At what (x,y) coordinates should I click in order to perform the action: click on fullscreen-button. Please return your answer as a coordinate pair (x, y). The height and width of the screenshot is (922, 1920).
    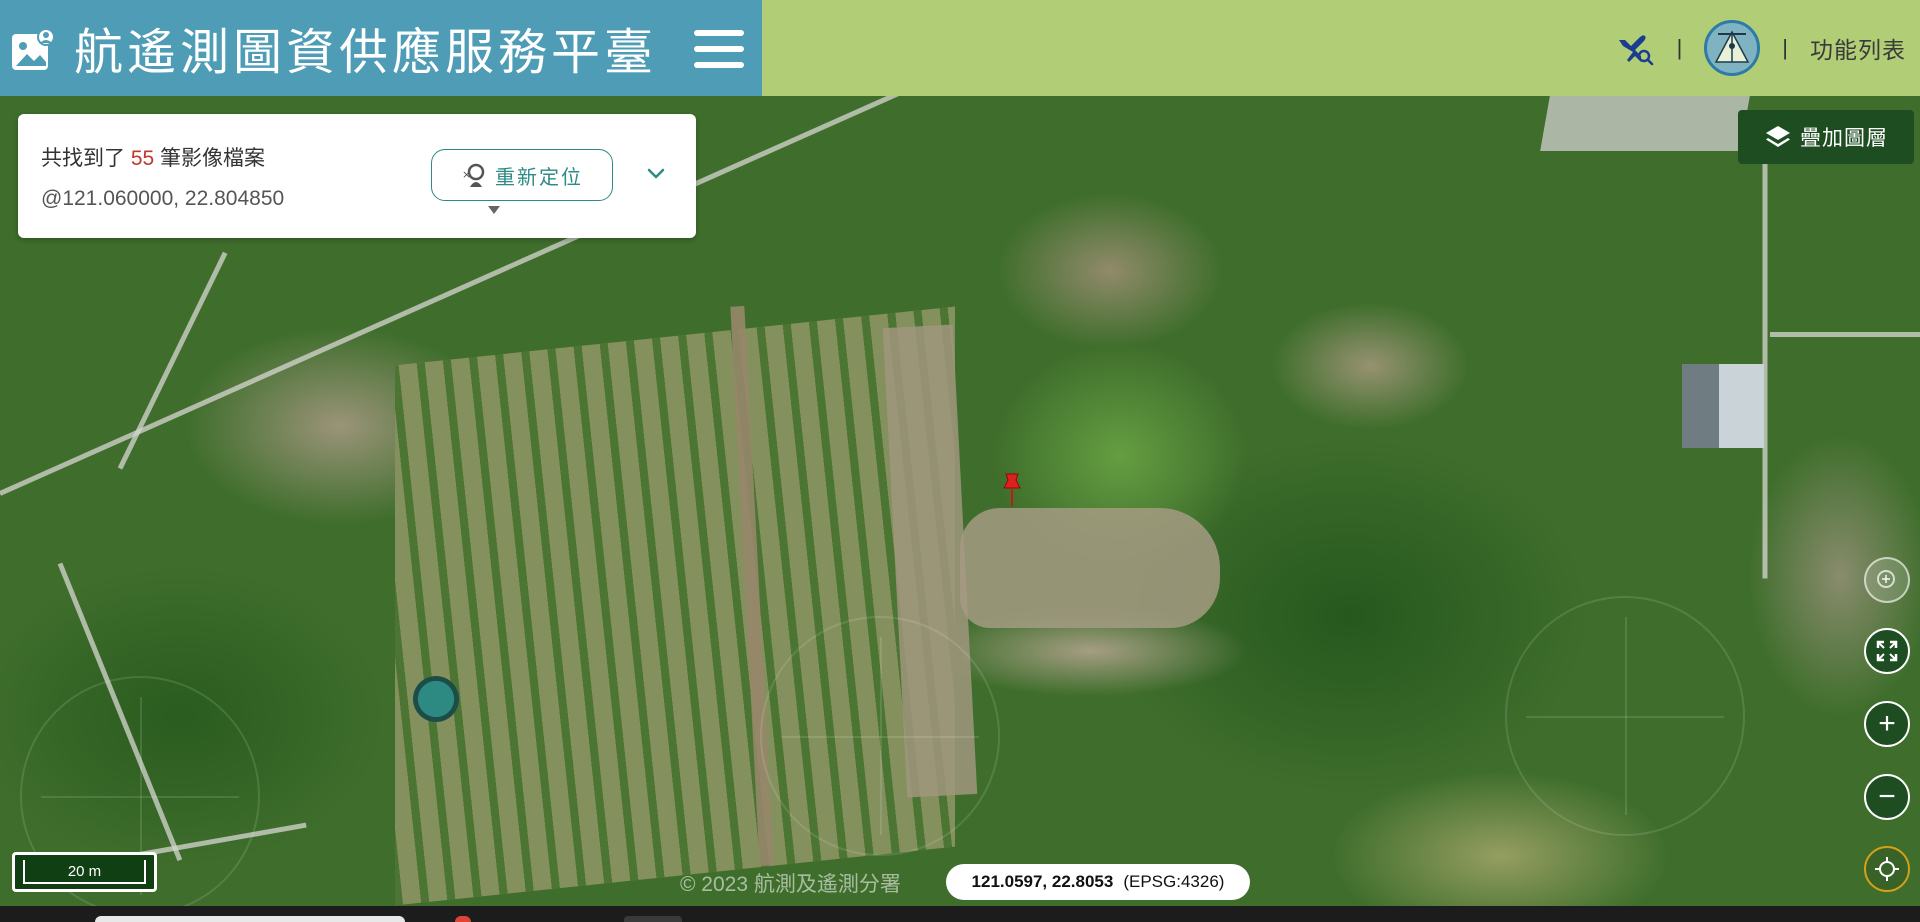
    Looking at the image, I should click on (1887, 651).